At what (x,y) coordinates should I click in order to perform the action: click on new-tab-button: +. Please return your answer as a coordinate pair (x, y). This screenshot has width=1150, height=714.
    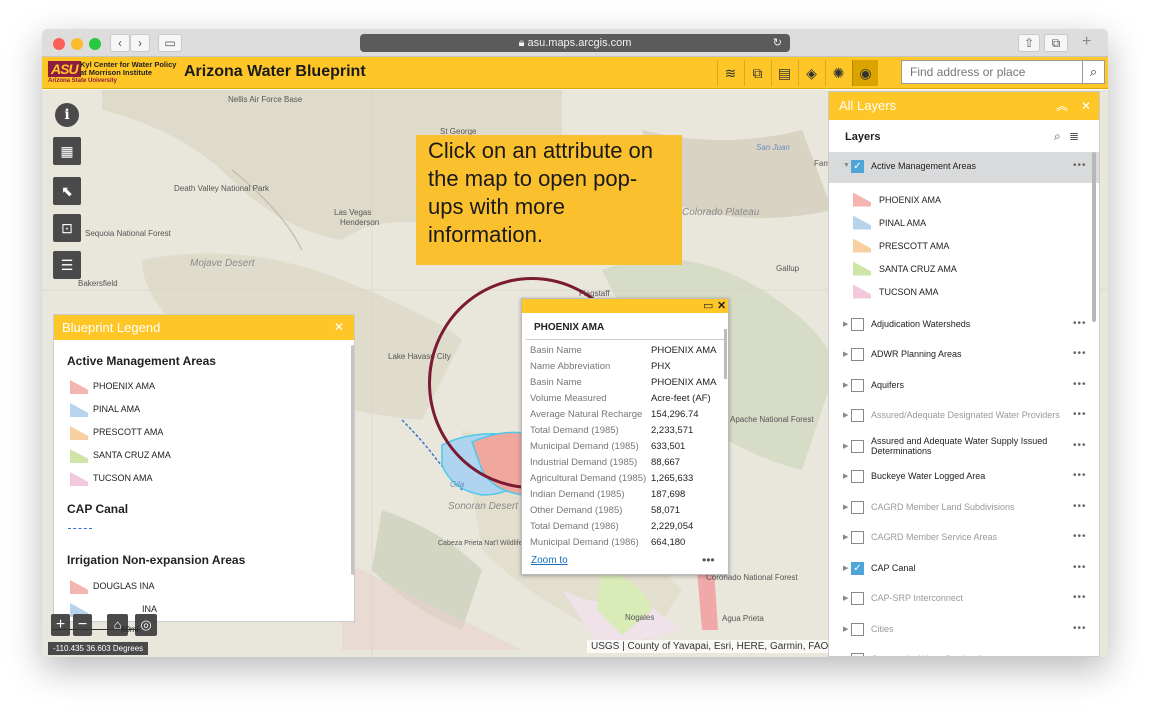
    Looking at the image, I should click on (1086, 42).